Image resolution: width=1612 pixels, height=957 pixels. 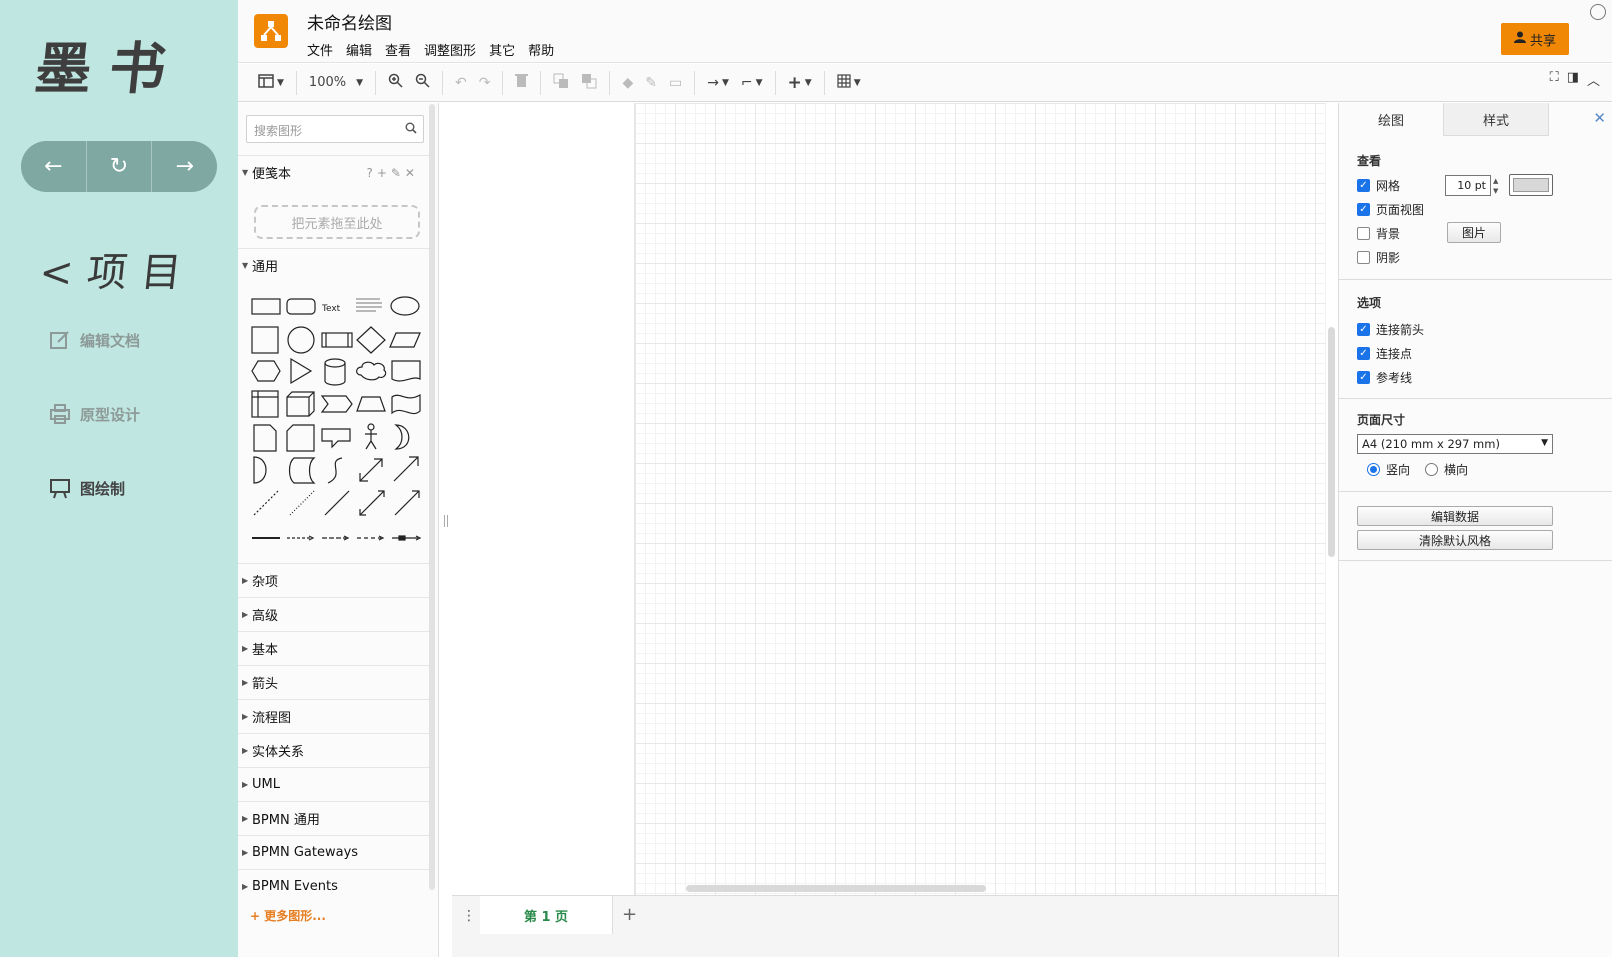 I want to click on collapse-icon: ︿, so click(x=1593, y=79).